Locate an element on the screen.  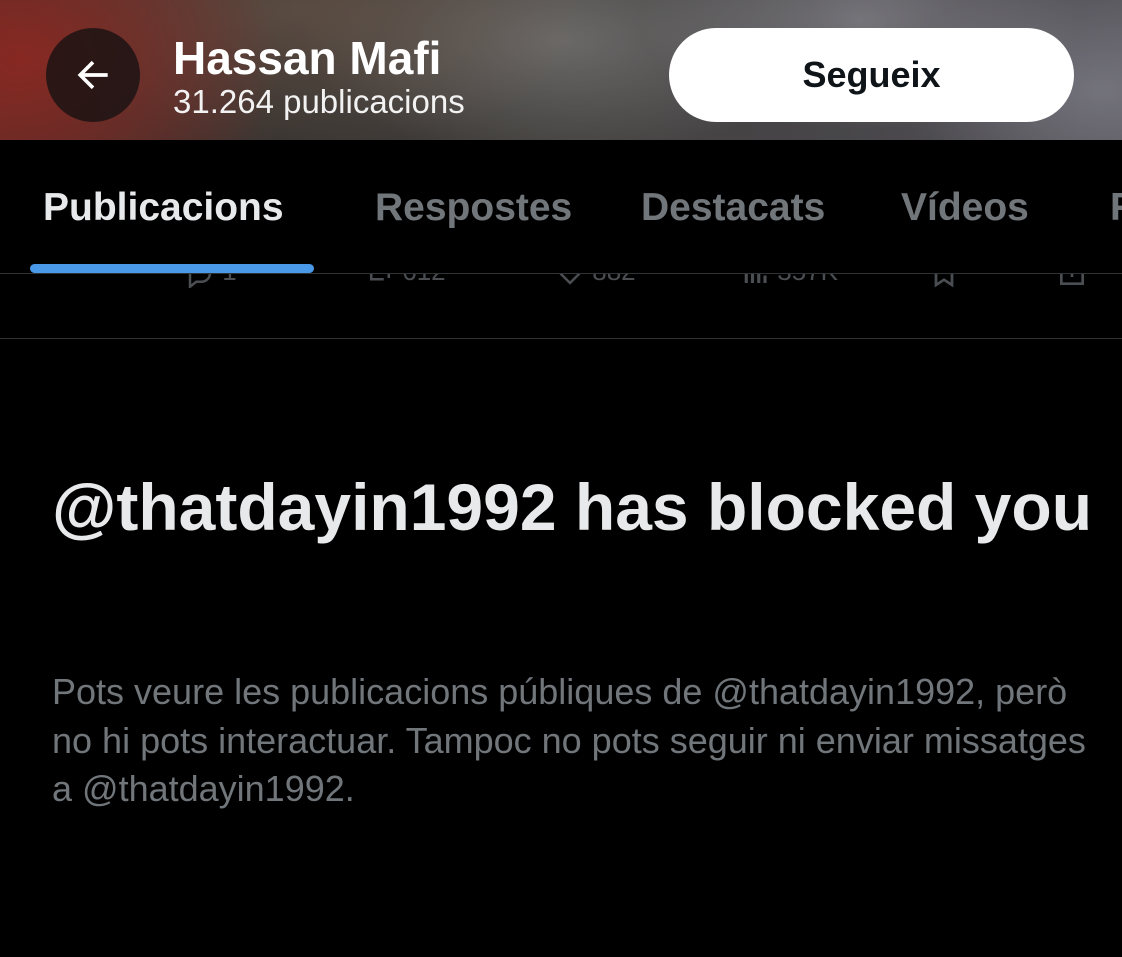
reply-action: 1 is located at coordinates (211, 282).